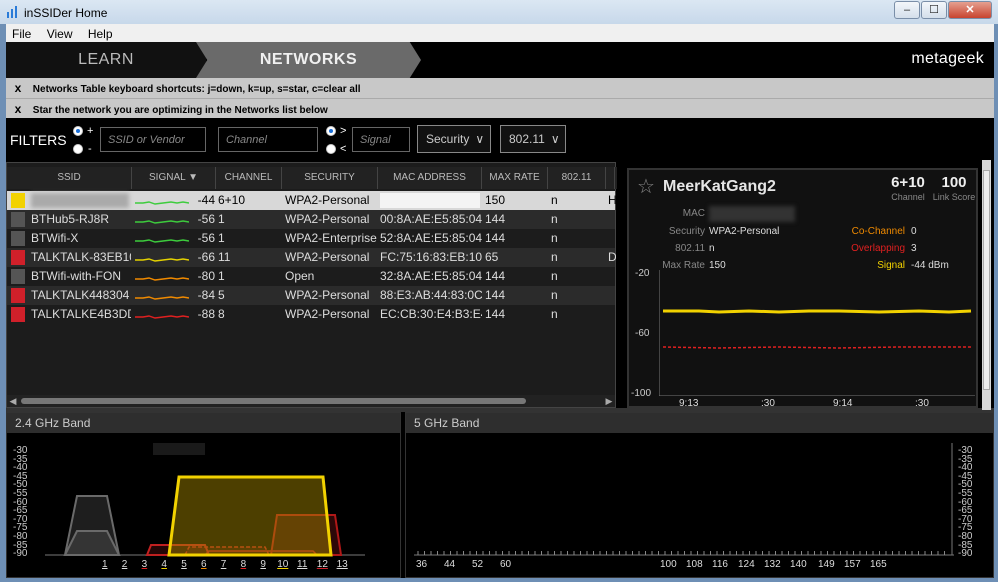 Image resolution: width=998 pixels, height=582 pixels. Describe the element at coordinates (694, 564) in the screenshot. I see `band-5-x-tick: 108` at that location.